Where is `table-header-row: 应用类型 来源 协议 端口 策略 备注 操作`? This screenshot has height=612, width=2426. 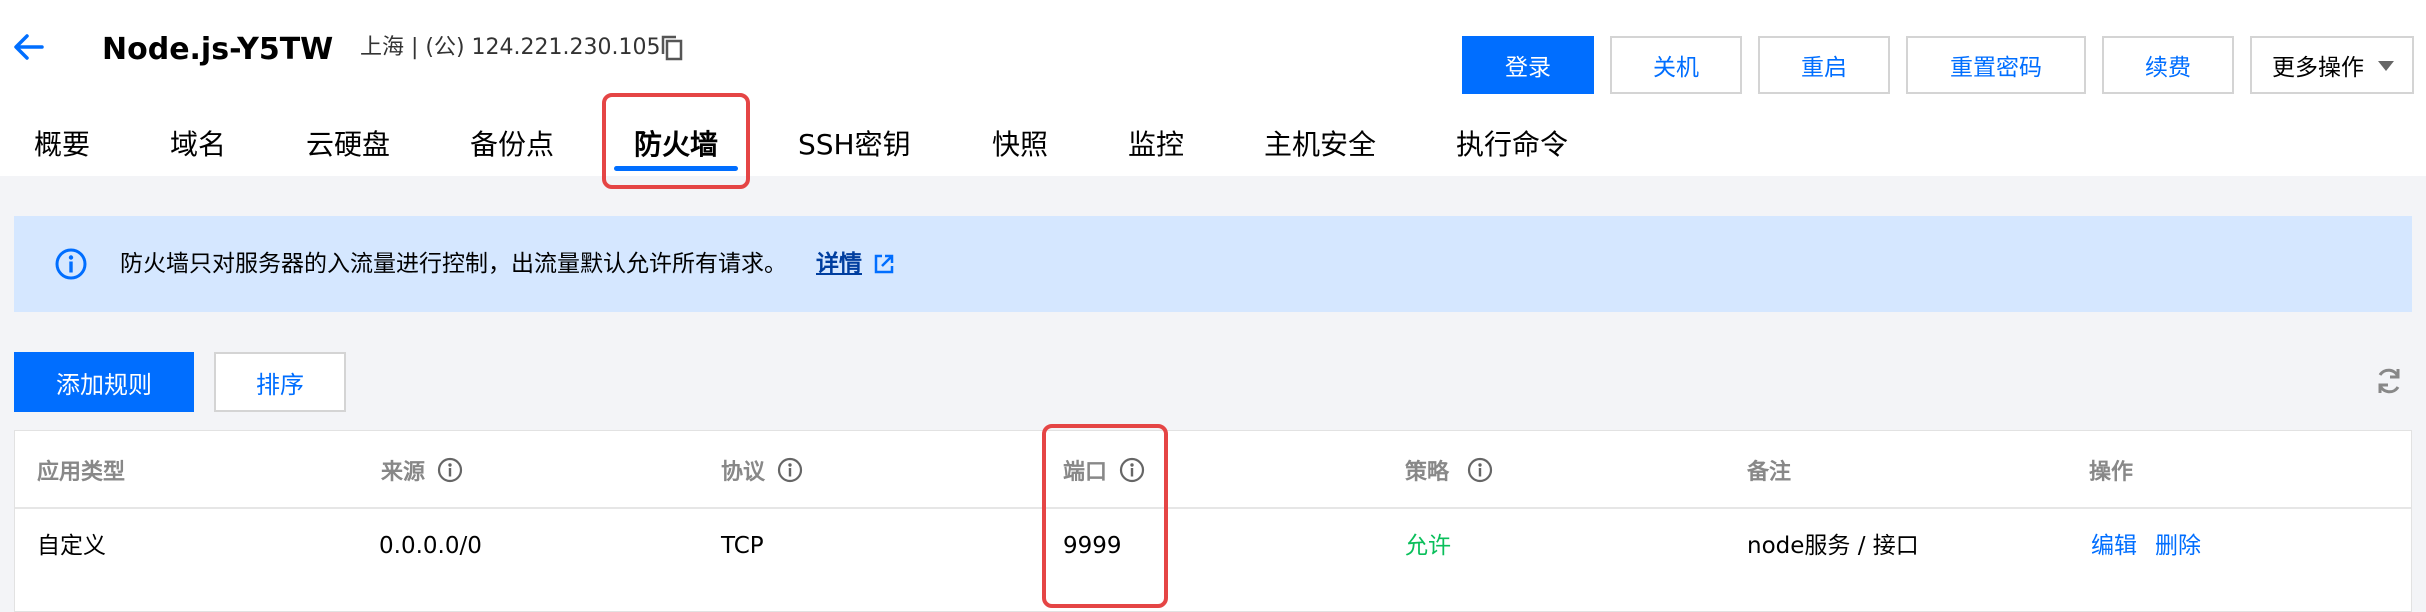
table-header-row: 应用类型 来源 协议 端口 策略 备注 操作 is located at coordinates (1213, 470).